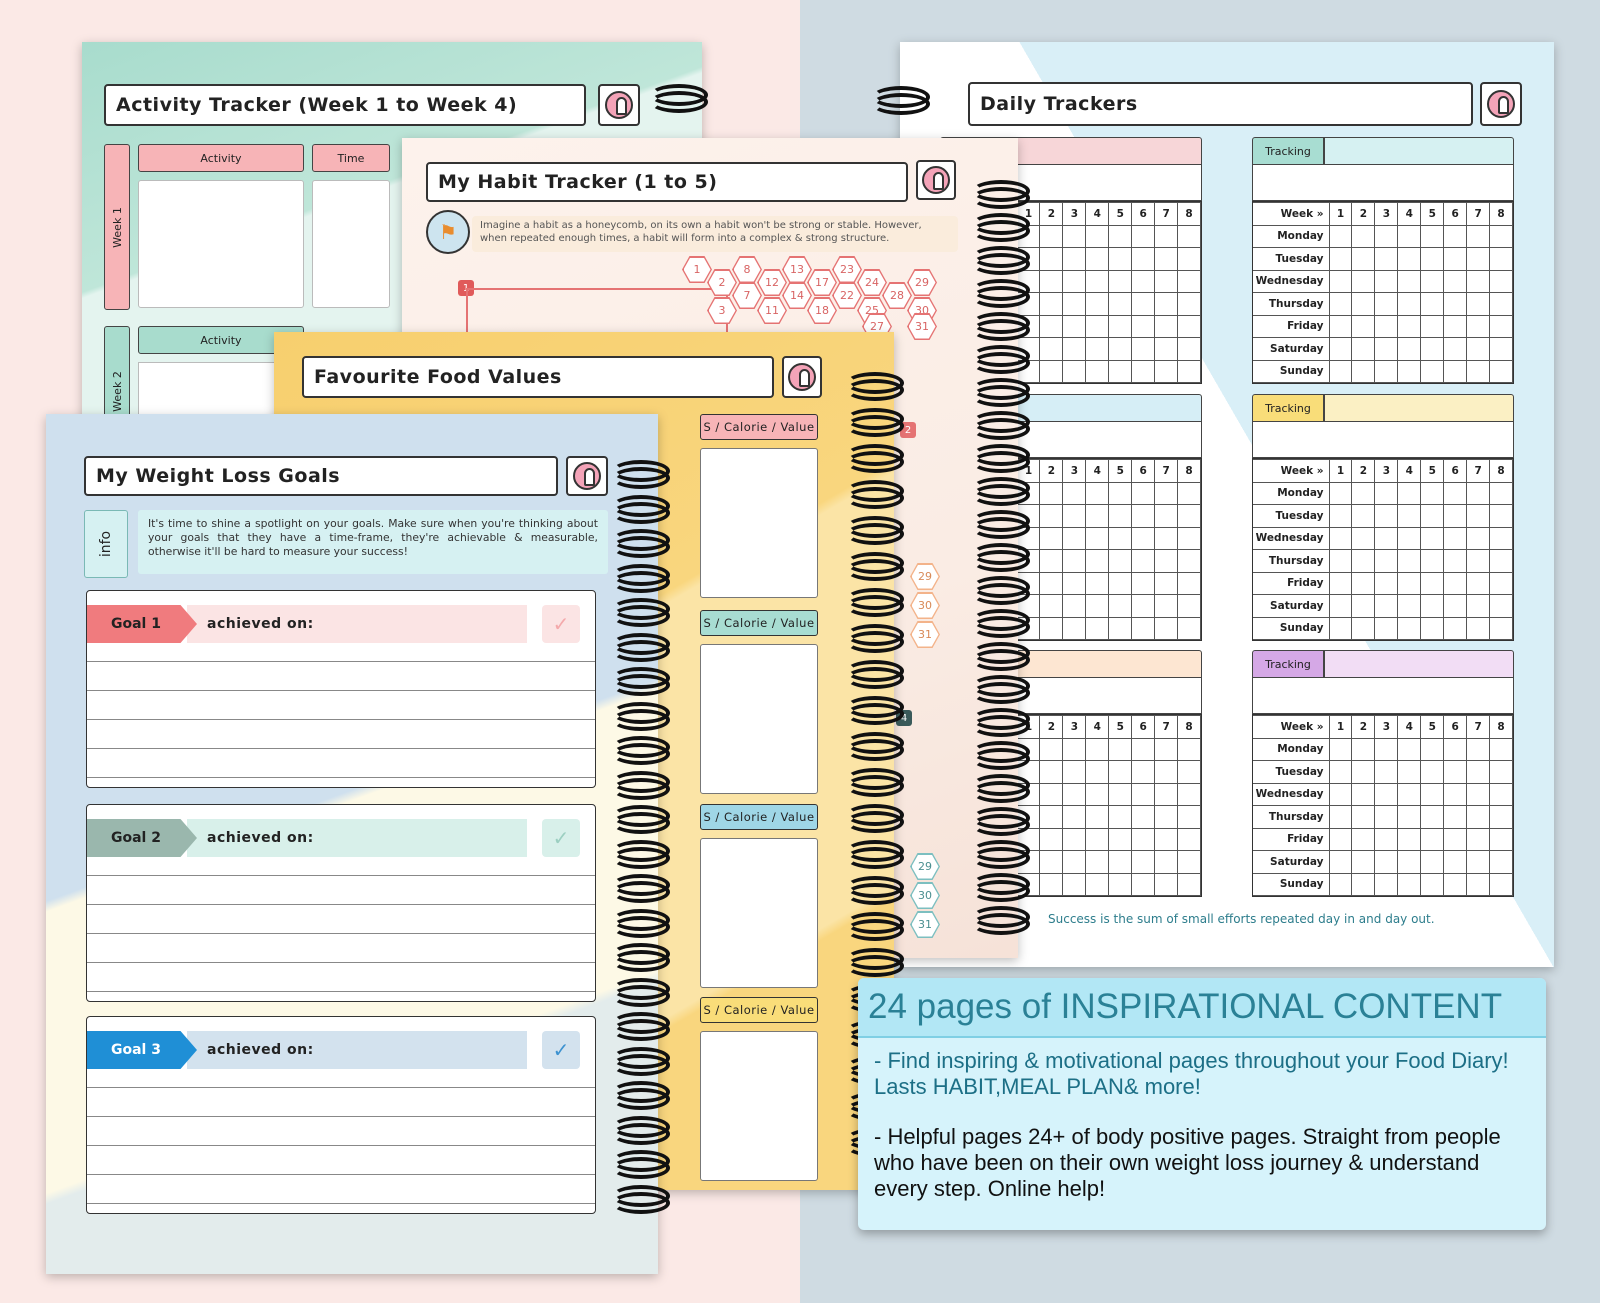 This screenshot has height=1303, width=1600. I want to click on habit-day-cell: 29, so click(925, 866).